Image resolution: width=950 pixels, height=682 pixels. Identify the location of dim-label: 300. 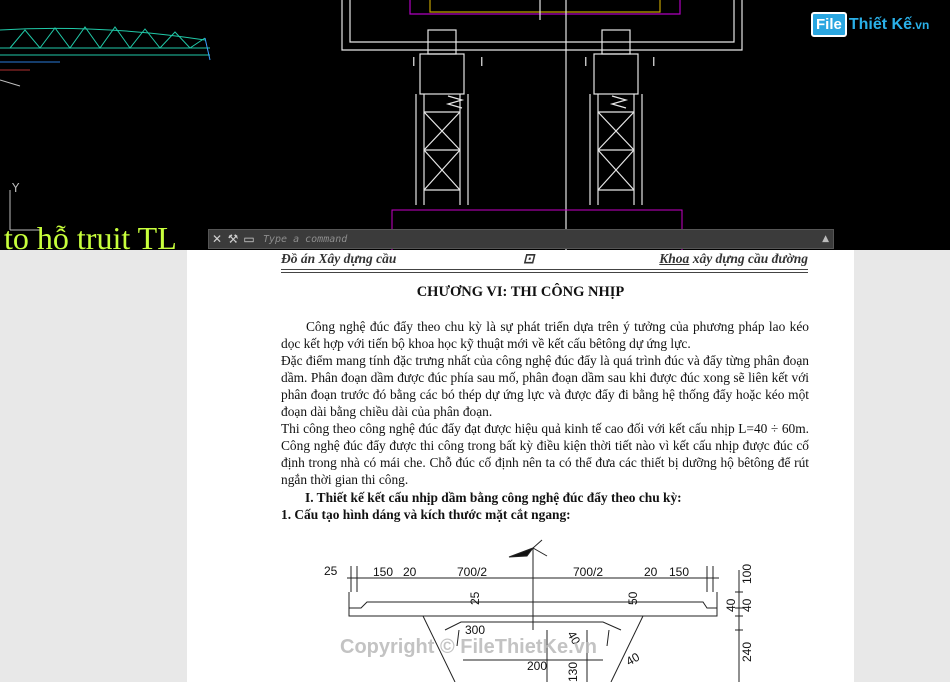
(475, 630).